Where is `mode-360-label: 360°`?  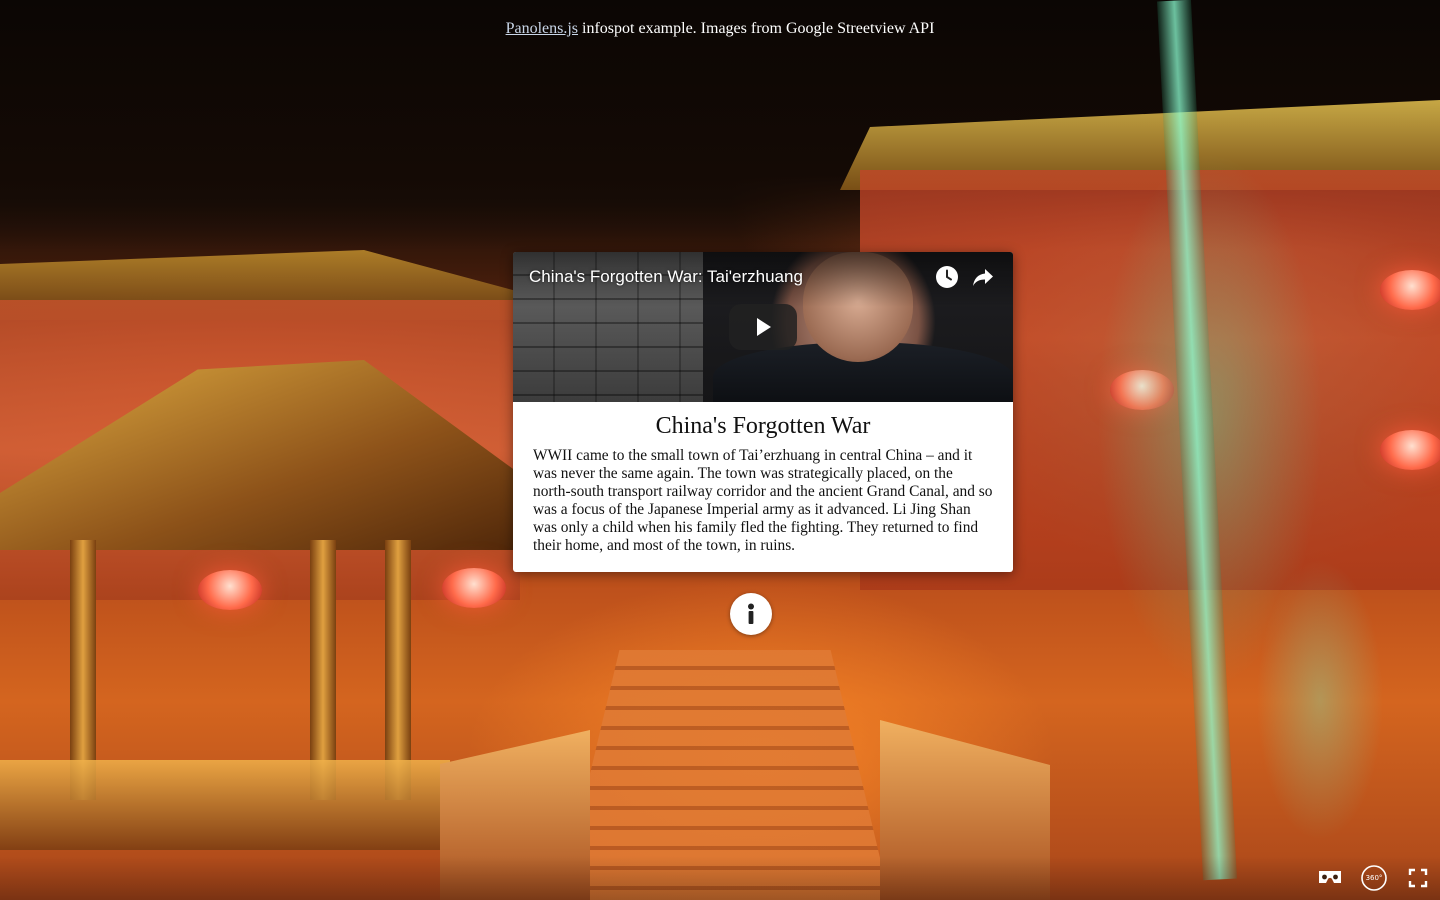 mode-360-label: 360° is located at coordinates (1374, 878).